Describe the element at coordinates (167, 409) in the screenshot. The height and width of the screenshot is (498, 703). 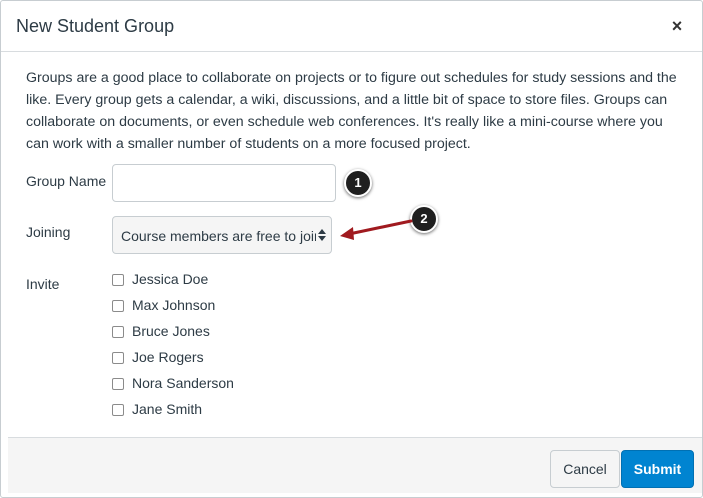
I see `student-name: Jane Smith` at that location.